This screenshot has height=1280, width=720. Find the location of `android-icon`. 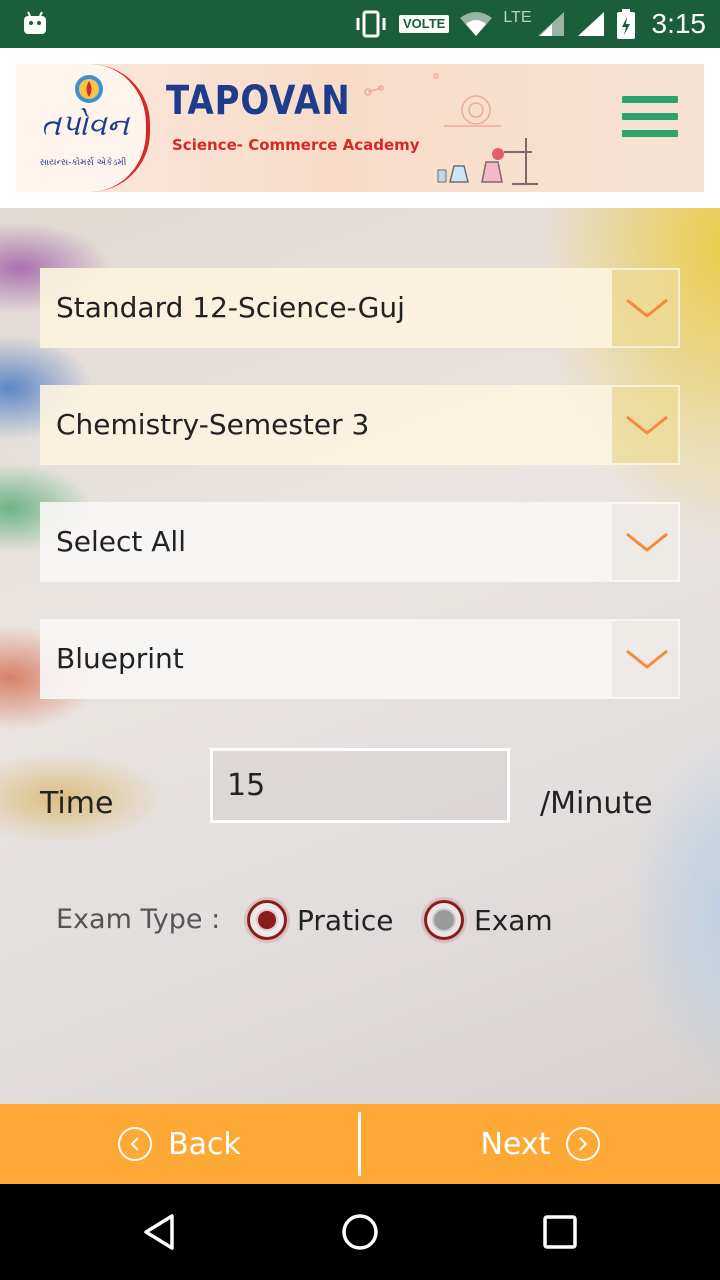

android-icon is located at coordinates (35, 22).